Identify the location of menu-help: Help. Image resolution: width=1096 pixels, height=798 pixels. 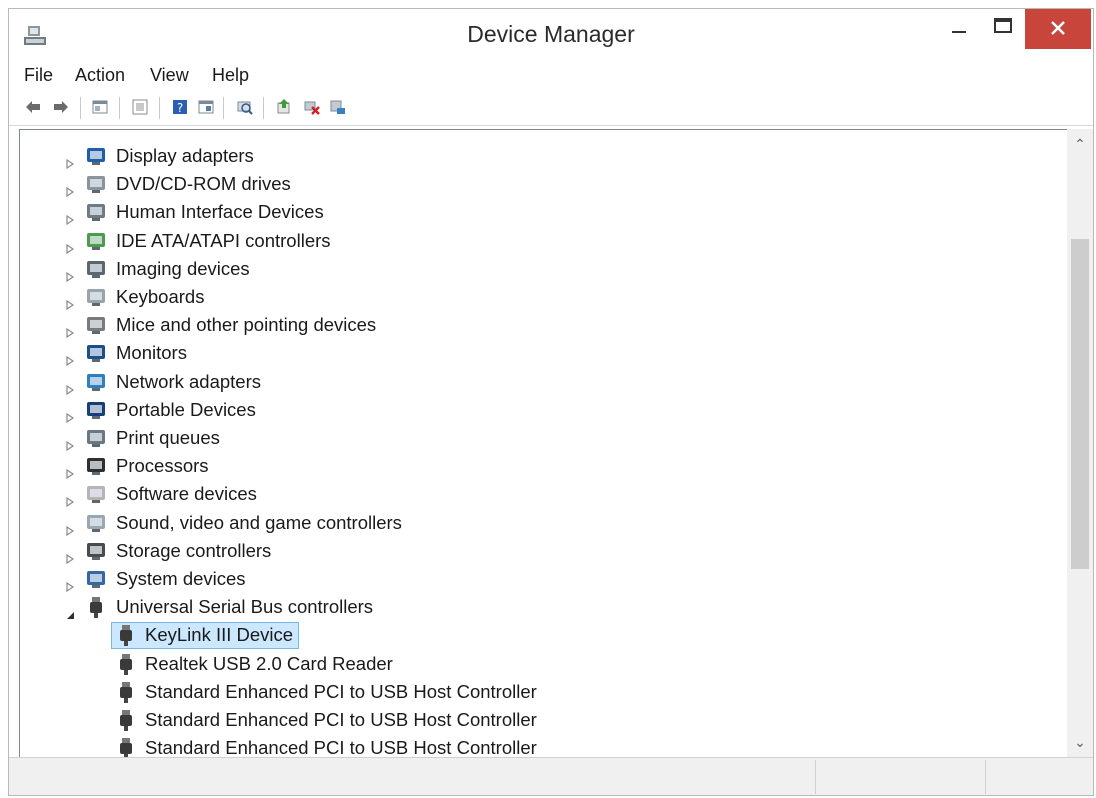
(230, 75).